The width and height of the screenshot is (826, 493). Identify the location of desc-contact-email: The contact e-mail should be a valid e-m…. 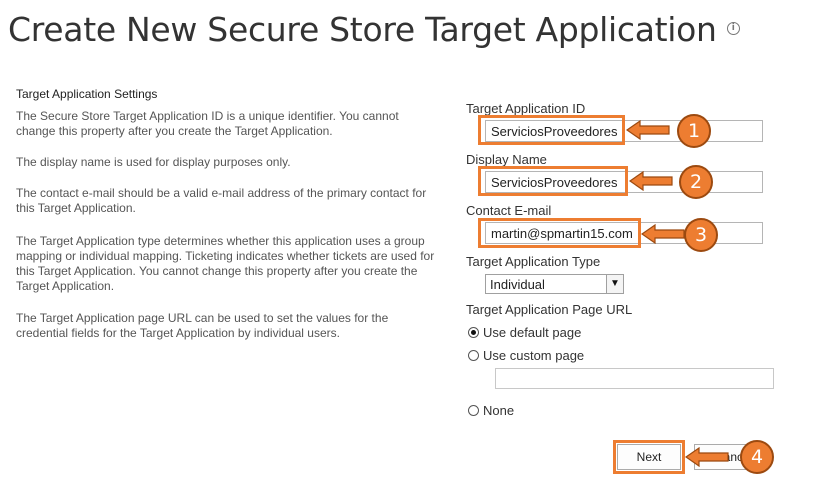
(221, 200).